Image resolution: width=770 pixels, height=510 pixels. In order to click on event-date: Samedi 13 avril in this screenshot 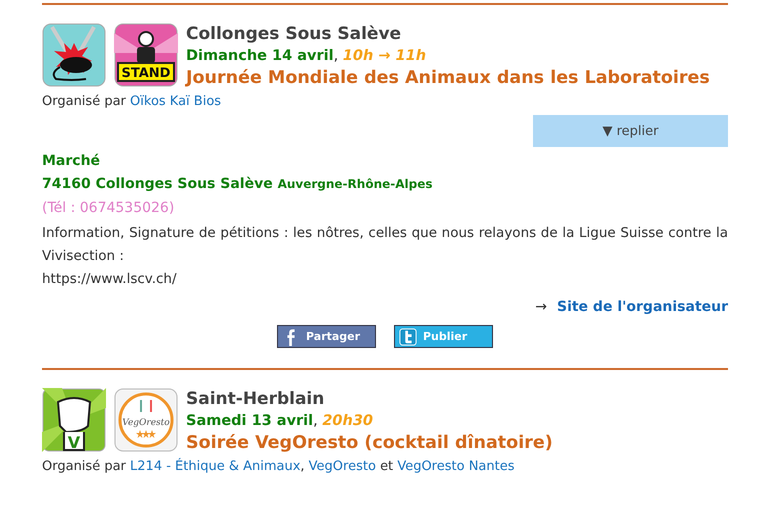, I will do `click(250, 421)`.